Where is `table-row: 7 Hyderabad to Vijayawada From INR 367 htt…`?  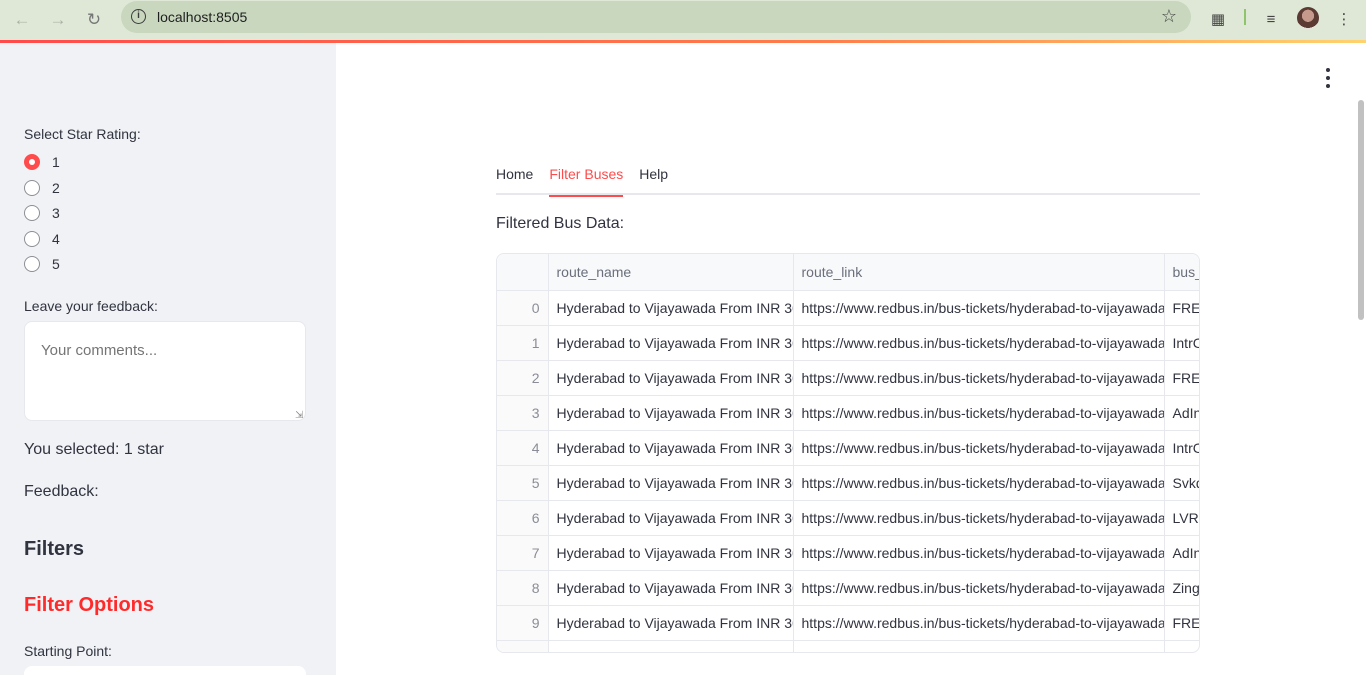 table-row: 7 Hyderabad to Vijayawada From INR 367 htt… is located at coordinates (848, 553).